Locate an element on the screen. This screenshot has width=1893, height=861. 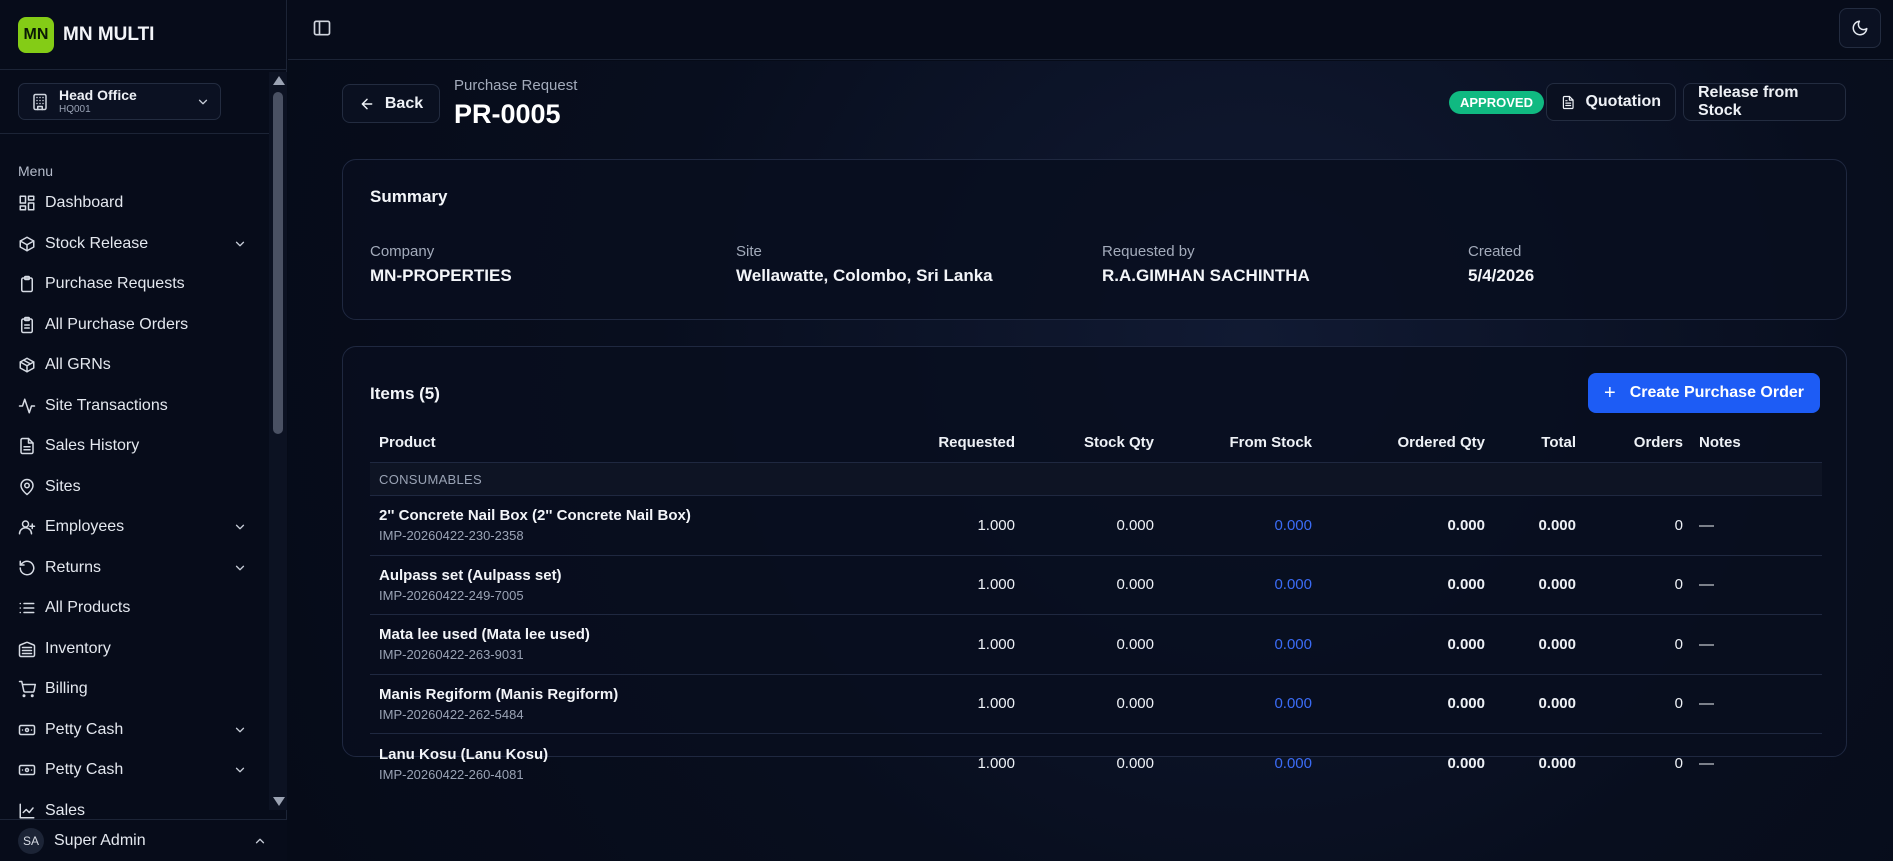
scroll-thumb is located at coordinates (278, 263).